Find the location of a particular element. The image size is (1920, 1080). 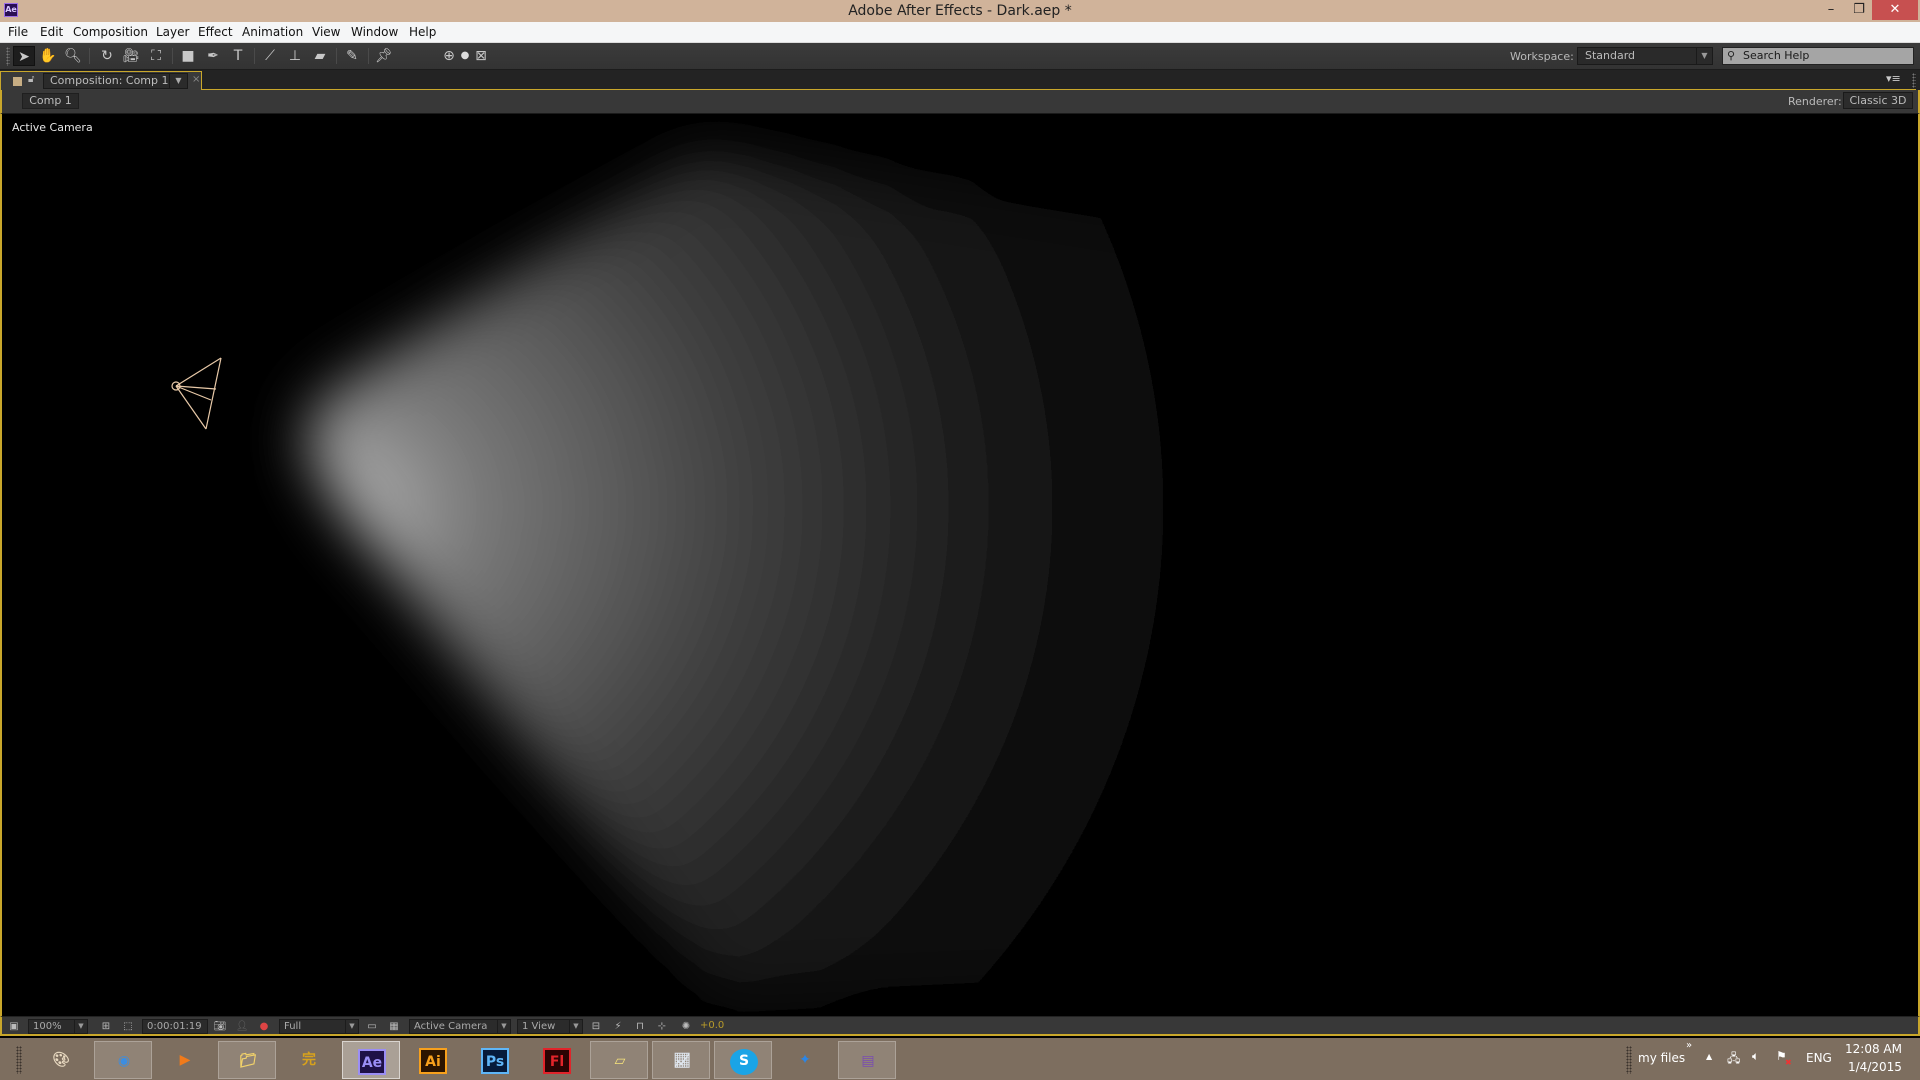

volume-icon: 🔈︎ is located at coordinates (1755, 1056).